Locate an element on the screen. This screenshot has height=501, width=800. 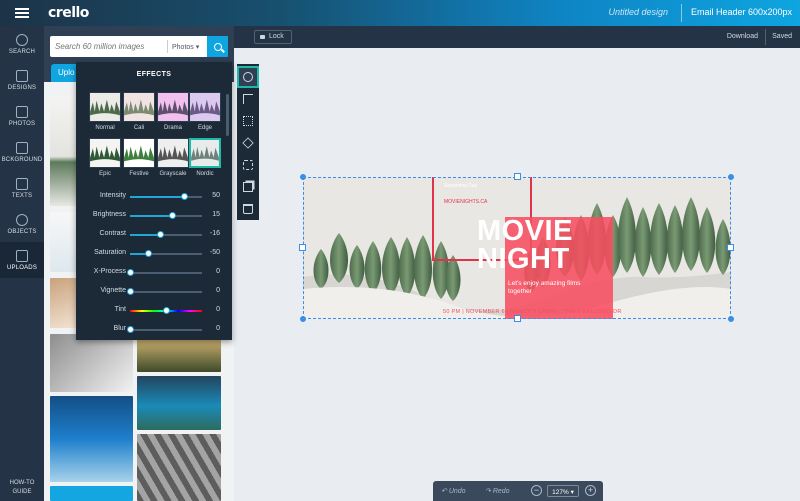
sidebar-item-objects: OBJECTS is located at coordinates (22, 224).